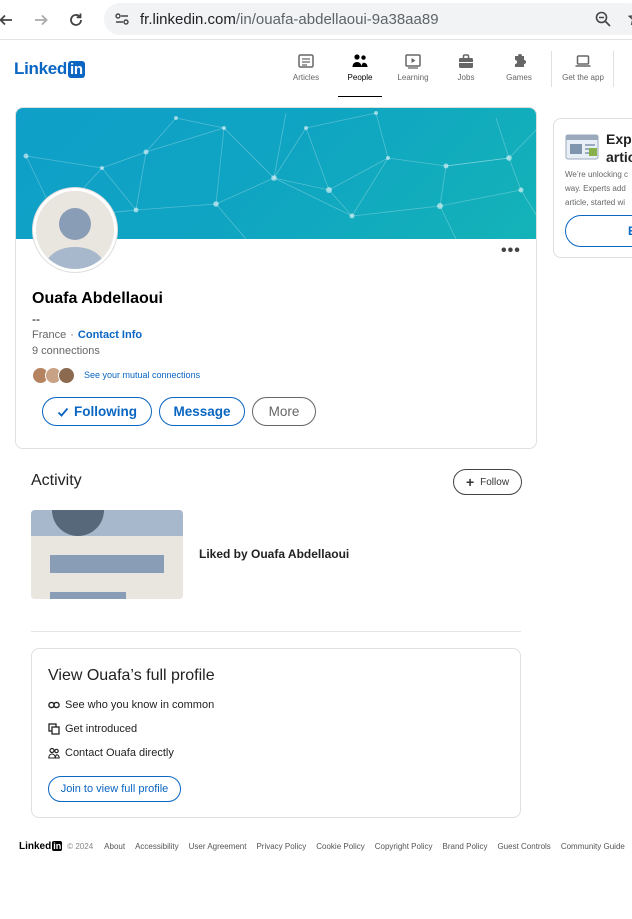 The width and height of the screenshot is (632, 919). I want to click on footer-link-brand-policy: Brand Policy, so click(465, 846).